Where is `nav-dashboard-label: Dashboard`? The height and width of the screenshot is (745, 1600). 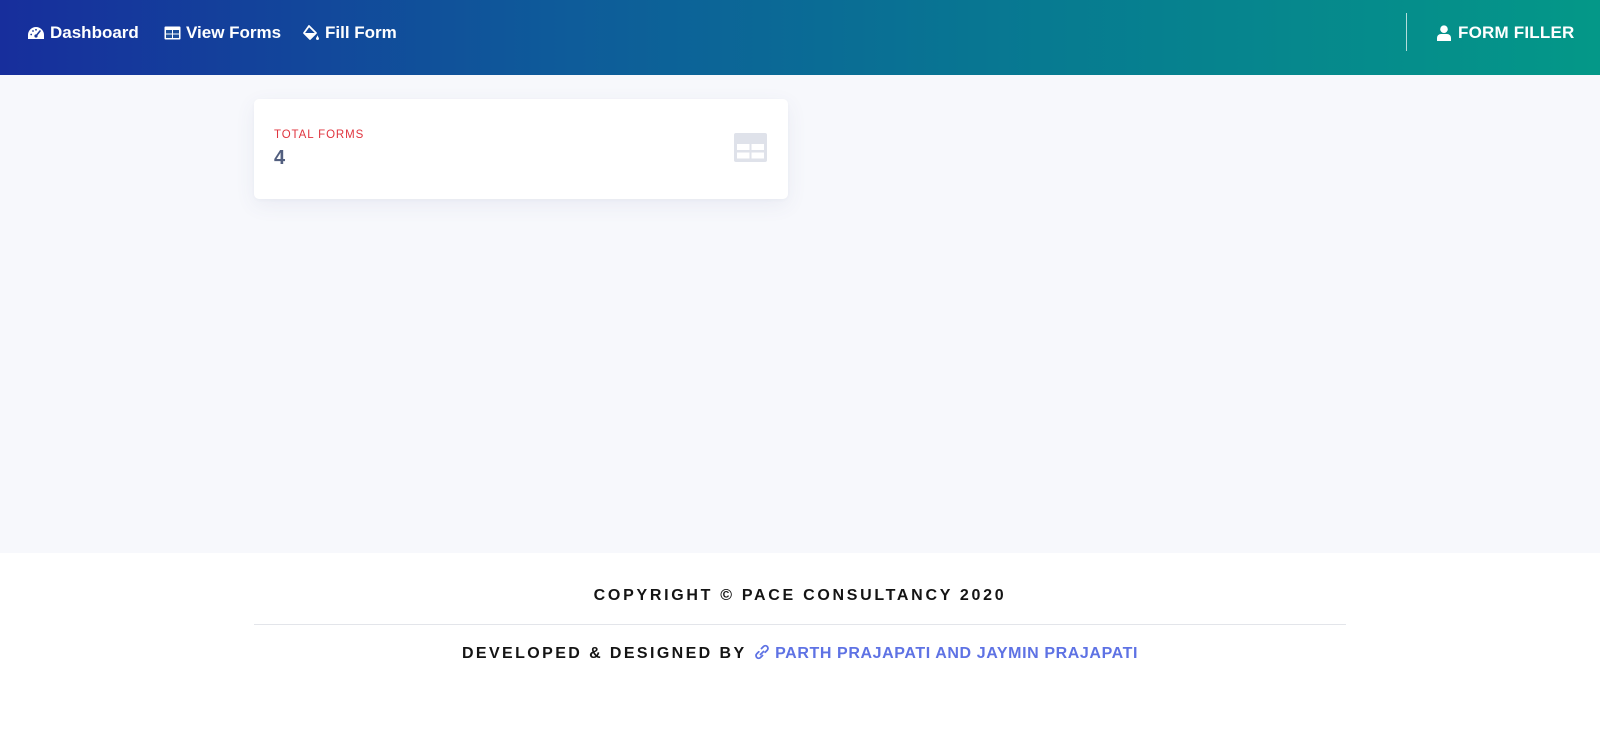 nav-dashboard-label: Dashboard is located at coordinates (94, 32).